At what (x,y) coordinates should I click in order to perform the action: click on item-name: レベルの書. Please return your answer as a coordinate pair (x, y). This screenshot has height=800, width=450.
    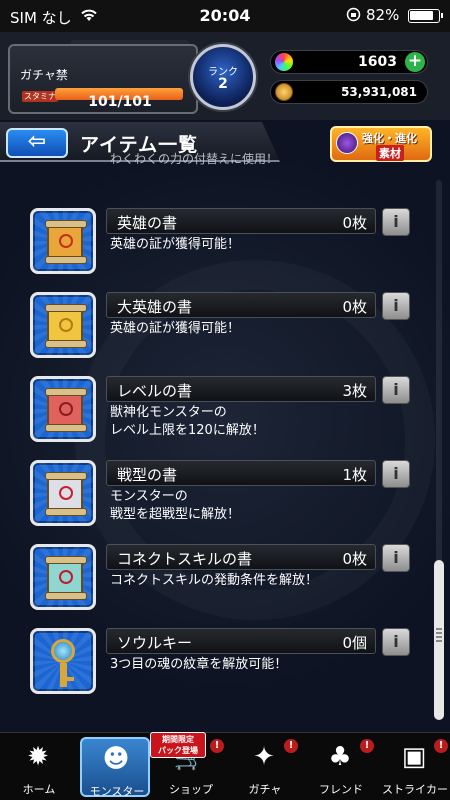
    Looking at the image, I should click on (155, 391).